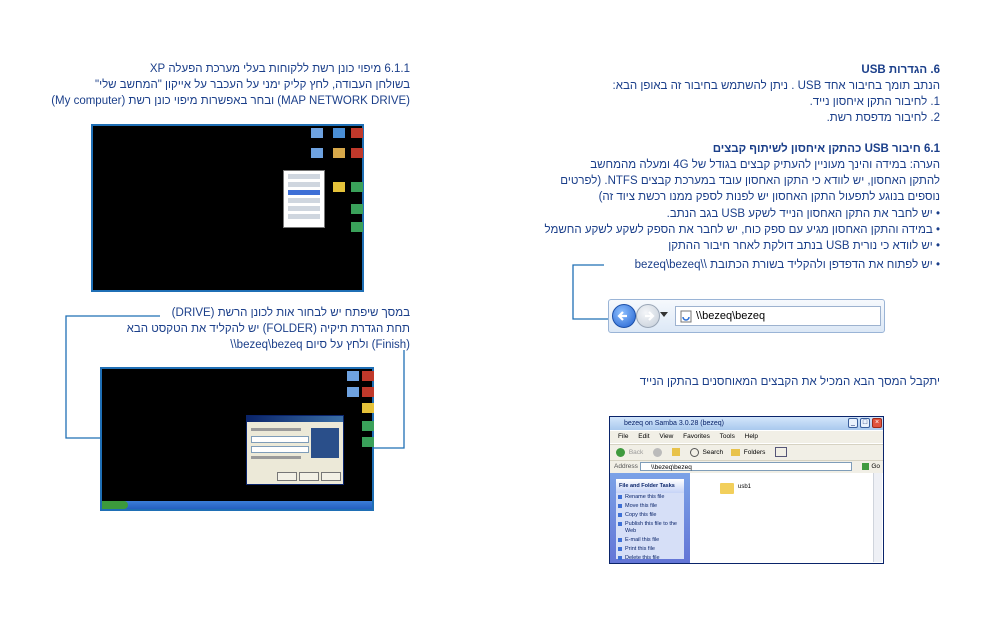 This screenshot has width=1000, height=635. Describe the element at coordinates (751, 436) in the screenshot. I see `menu-help: Help` at that location.